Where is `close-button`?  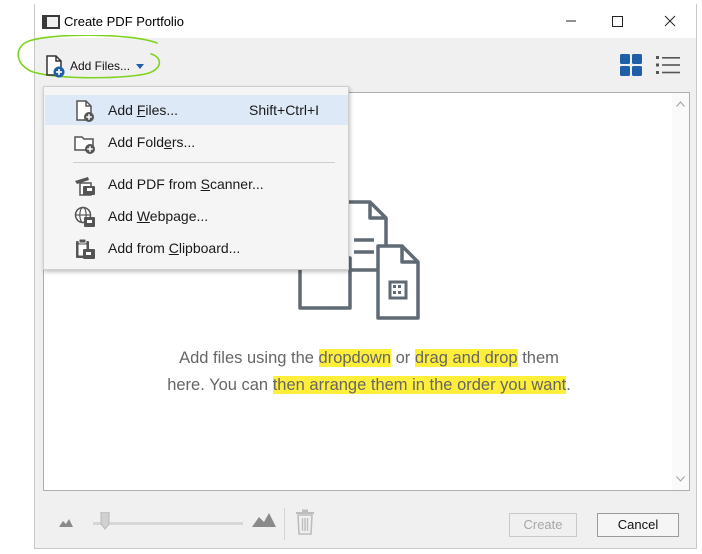
close-button is located at coordinates (670, 21).